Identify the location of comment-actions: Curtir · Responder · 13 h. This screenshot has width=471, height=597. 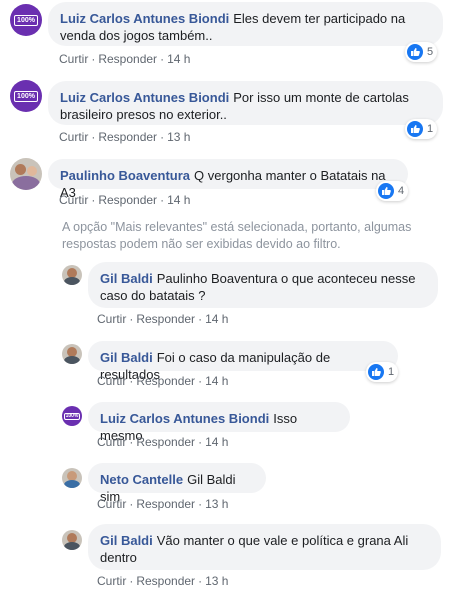
(124, 137).